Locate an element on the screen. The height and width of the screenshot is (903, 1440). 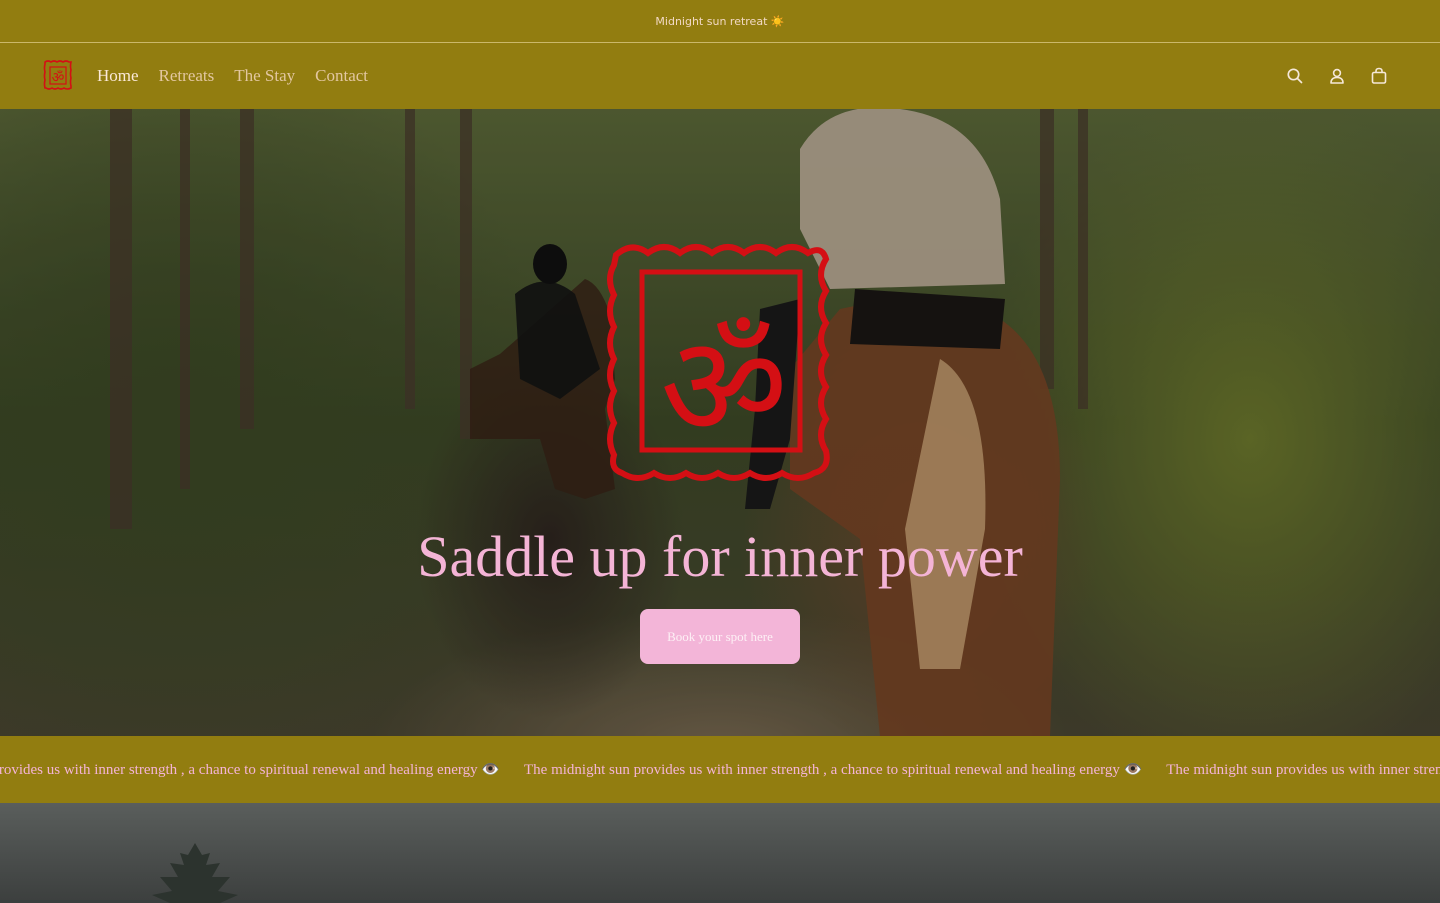
announcement-bar: Midnight sun retreat ☀️ is located at coordinates (720, 21).